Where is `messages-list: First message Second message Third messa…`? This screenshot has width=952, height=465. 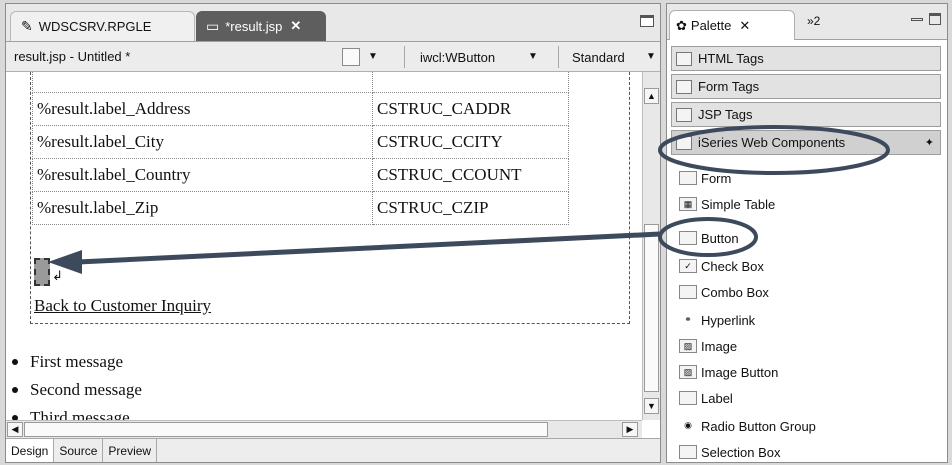
messages-list: First message Second message Third messa… is located at coordinates (77, 384).